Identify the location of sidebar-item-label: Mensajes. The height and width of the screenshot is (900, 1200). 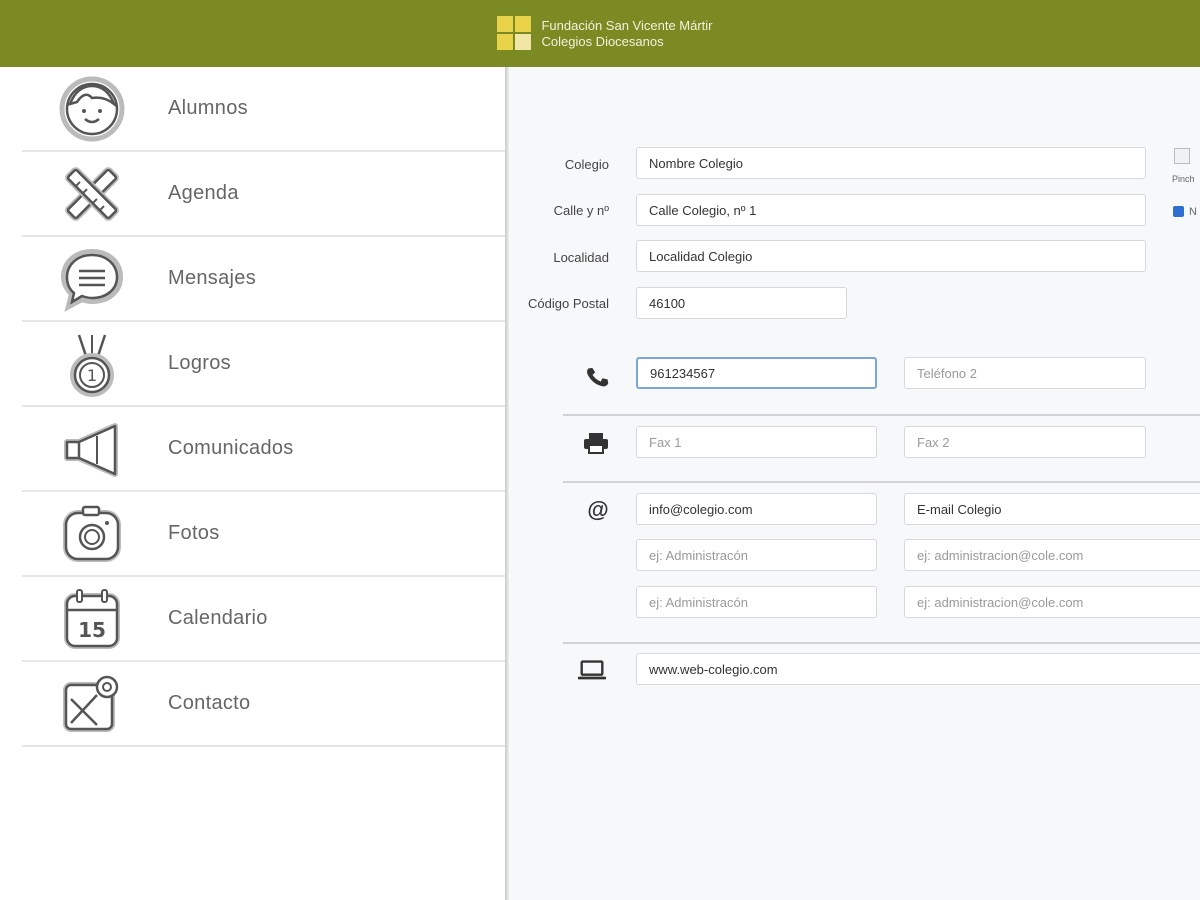
(212, 278).